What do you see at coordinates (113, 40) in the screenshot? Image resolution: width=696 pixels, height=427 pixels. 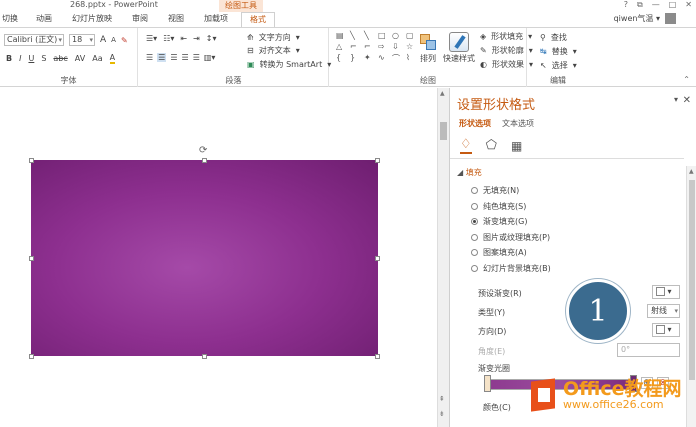 I see `shrink-font-button: A` at bounding box center [113, 40].